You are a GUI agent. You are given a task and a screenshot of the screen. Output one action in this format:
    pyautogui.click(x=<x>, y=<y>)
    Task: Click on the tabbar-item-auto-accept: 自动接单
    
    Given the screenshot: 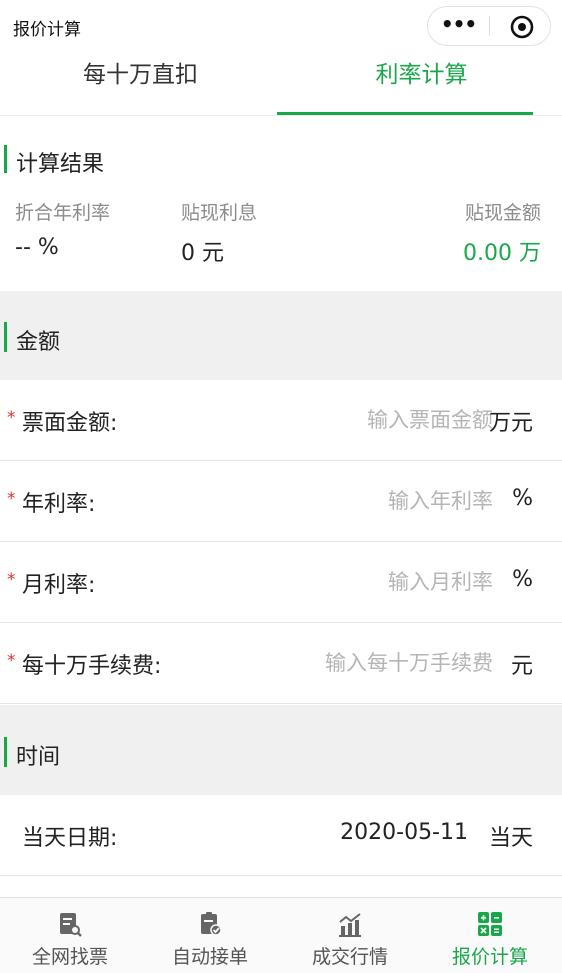 What is the action you would take?
    pyautogui.click(x=210, y=935)
    